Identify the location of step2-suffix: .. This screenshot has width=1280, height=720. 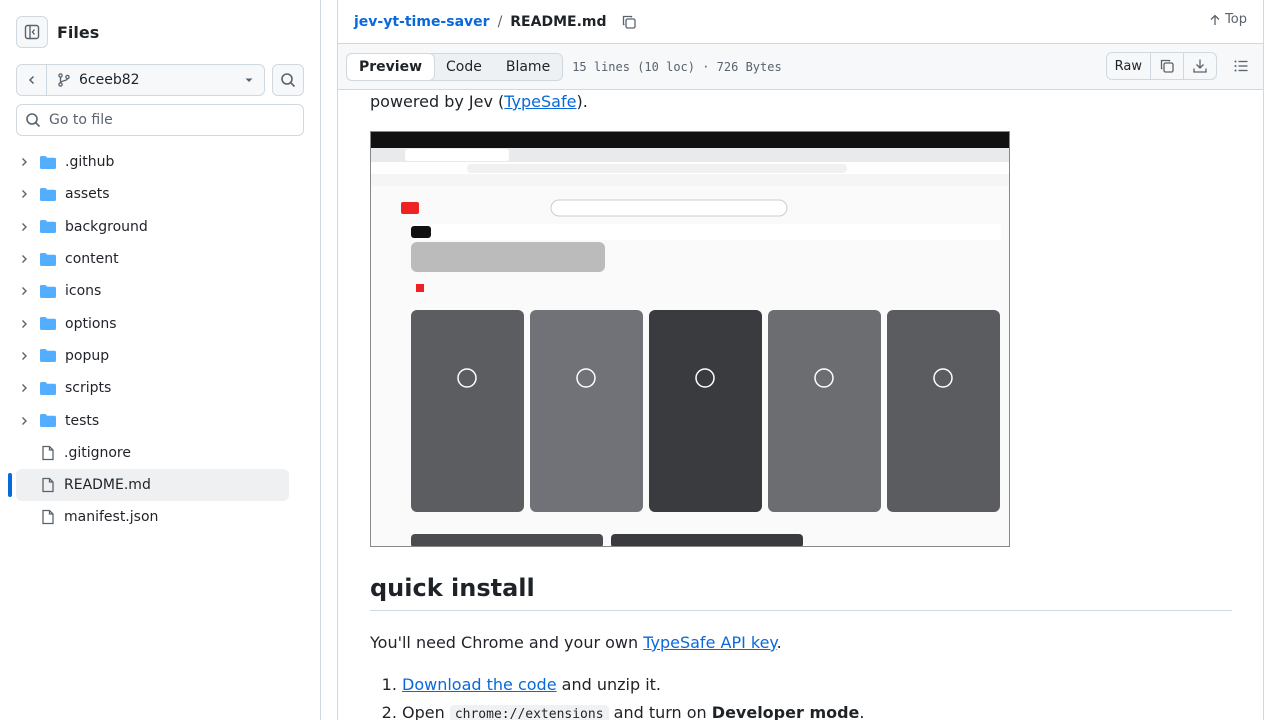
(862, 711).